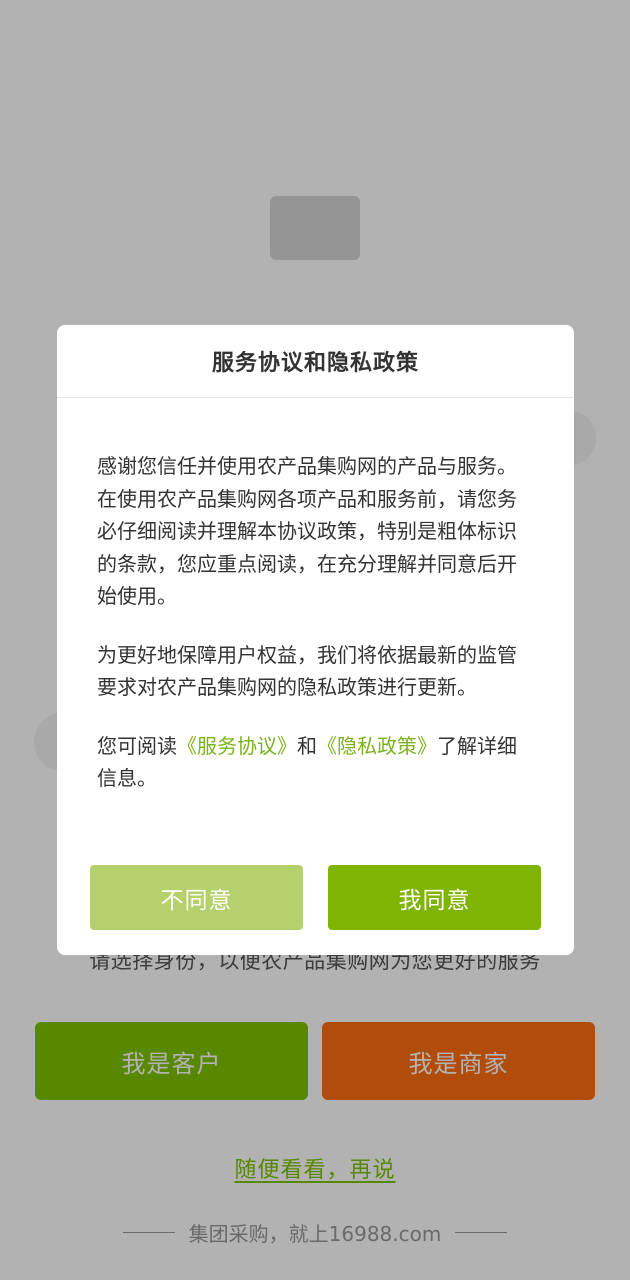 The height and width of the screenshot is (1280, 630). I want to click on dialog-paragraph-links: 您可阅读《服务协议》和《隐私政策》了解详细信息。, so click(315, 762).